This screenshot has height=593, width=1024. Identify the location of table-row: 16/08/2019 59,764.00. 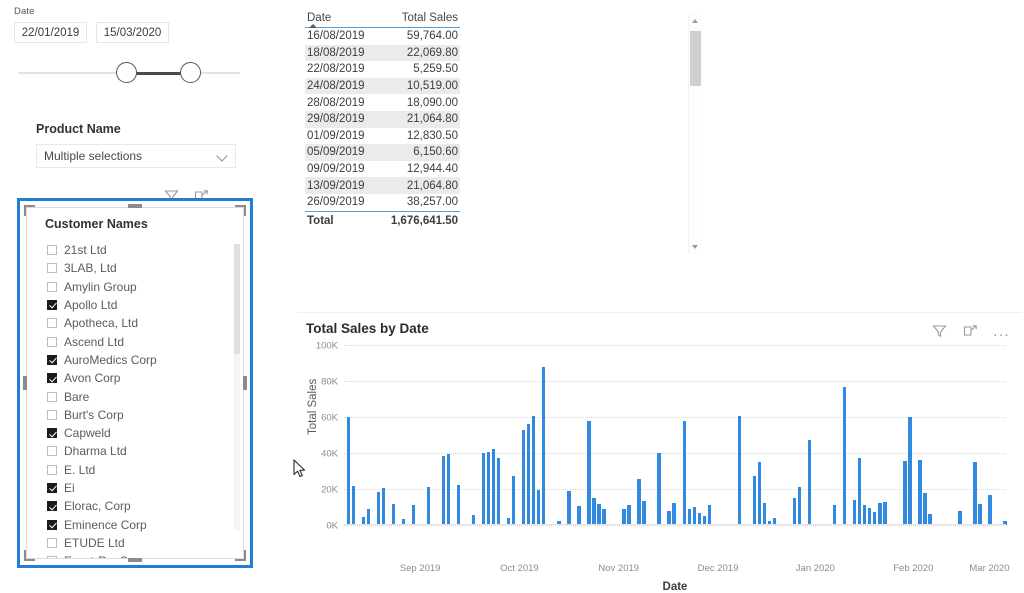
(382, 36).